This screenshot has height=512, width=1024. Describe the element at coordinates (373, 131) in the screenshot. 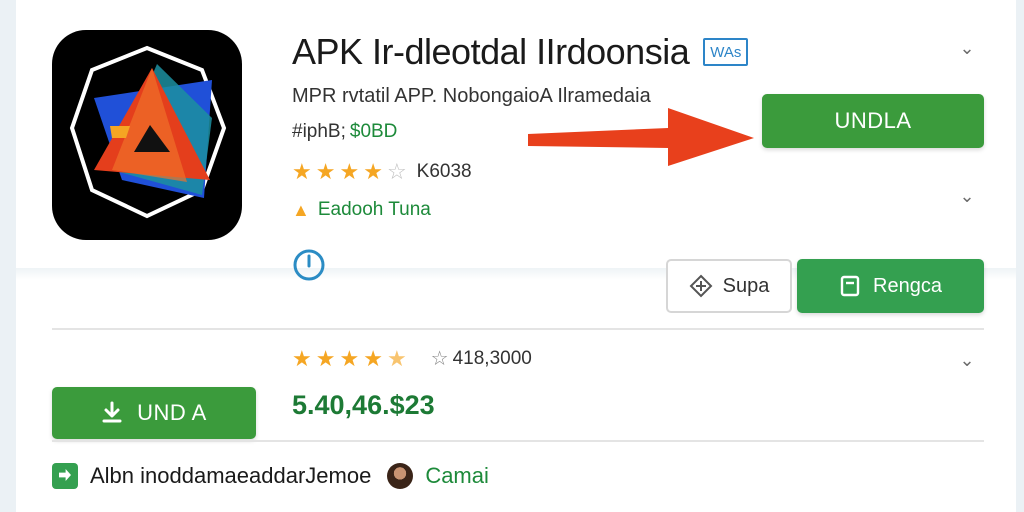

I see `meta-price: $0BD` at that location.